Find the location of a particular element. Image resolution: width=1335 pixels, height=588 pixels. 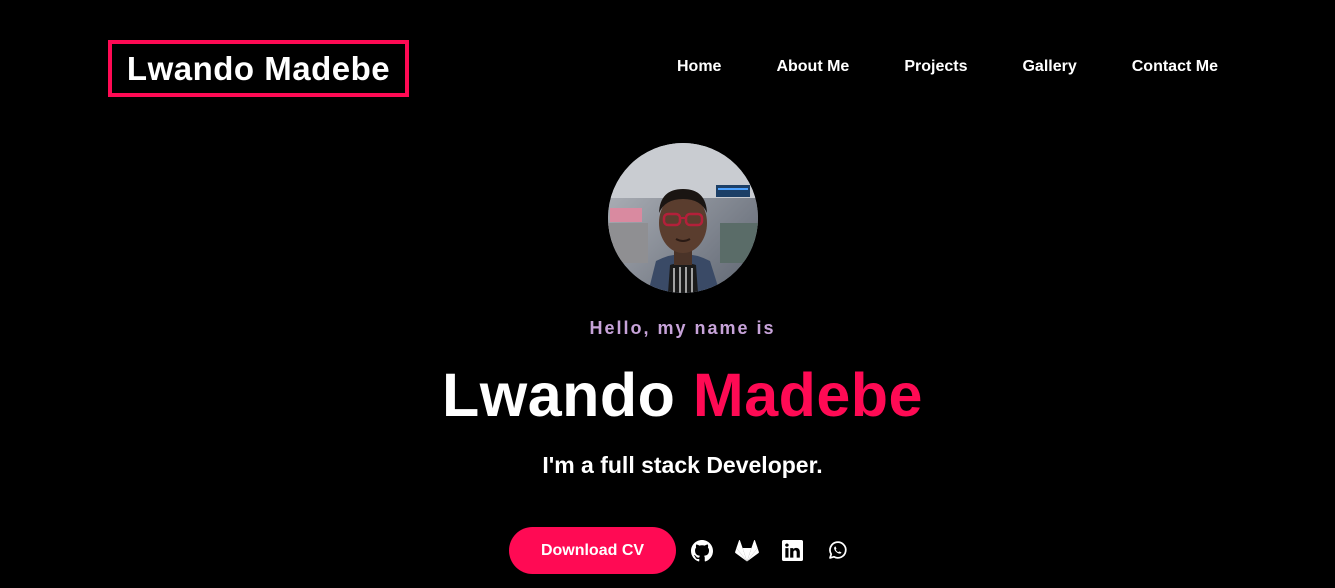

whatsapp-icon is located at coordinates (837, 551).